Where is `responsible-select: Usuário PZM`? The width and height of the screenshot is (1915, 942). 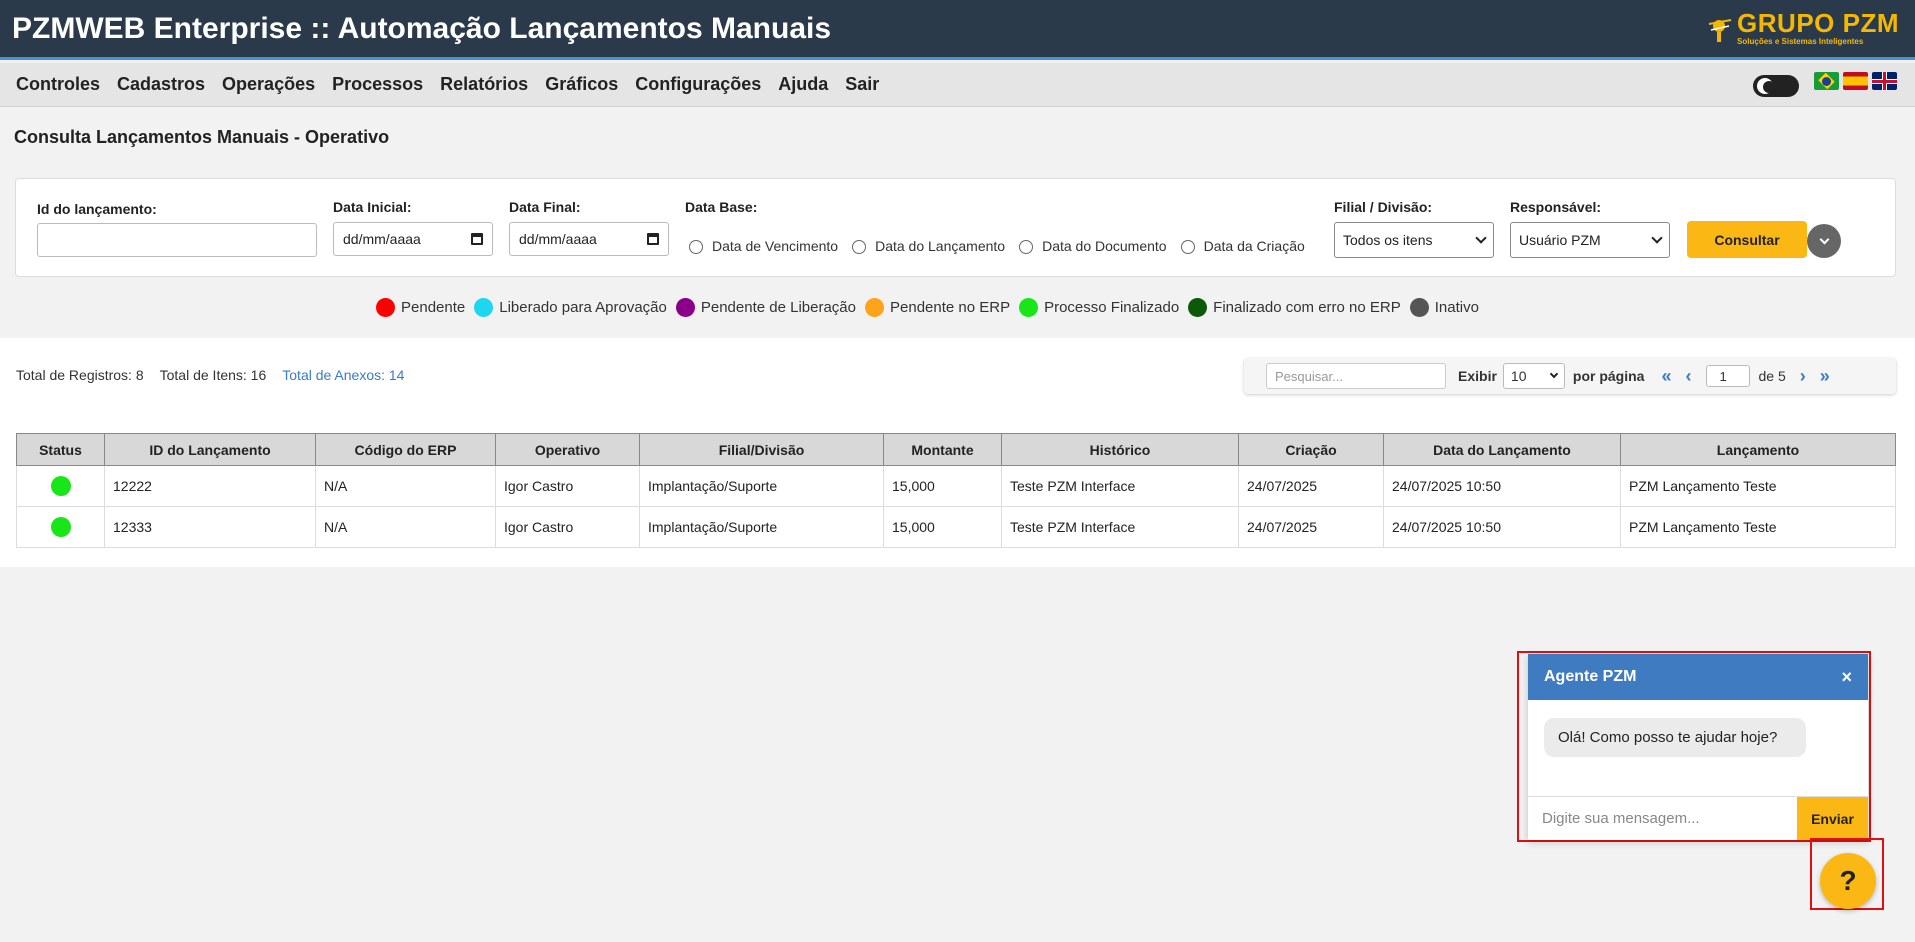
responsible-select: Usuário PZM is located at coordinates (1590, 240).